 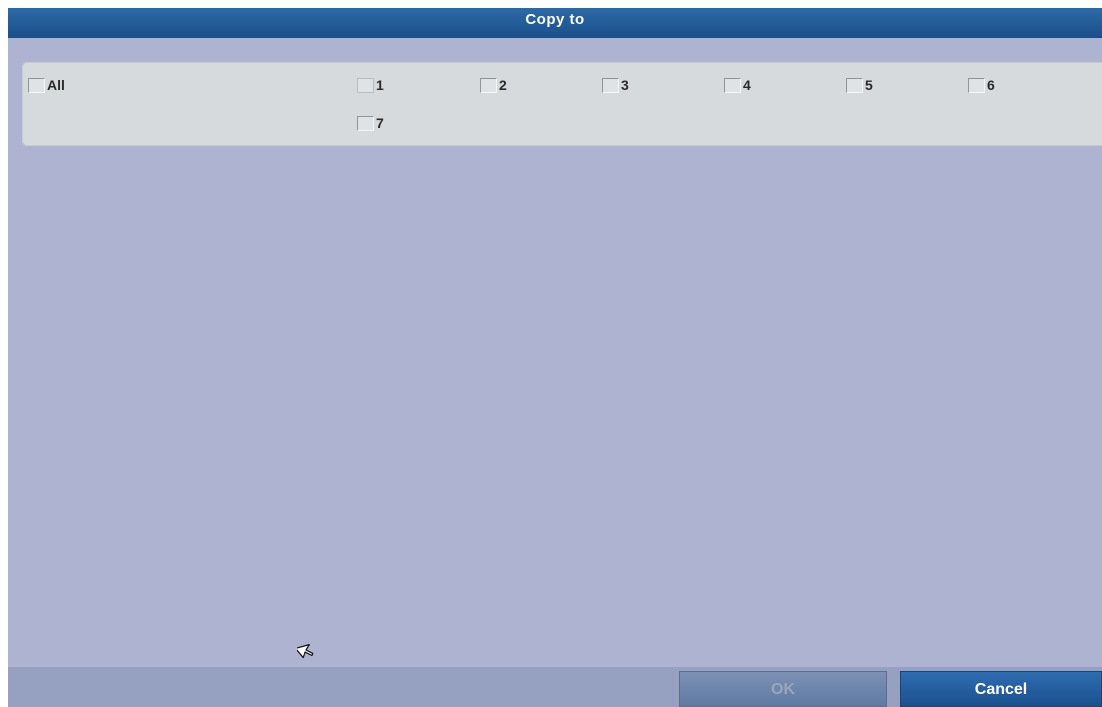 What do you see at coordinates (488, 85) in the screenshot?
I see `checkbox-channel-2-box` at bounding box center [488, 85].